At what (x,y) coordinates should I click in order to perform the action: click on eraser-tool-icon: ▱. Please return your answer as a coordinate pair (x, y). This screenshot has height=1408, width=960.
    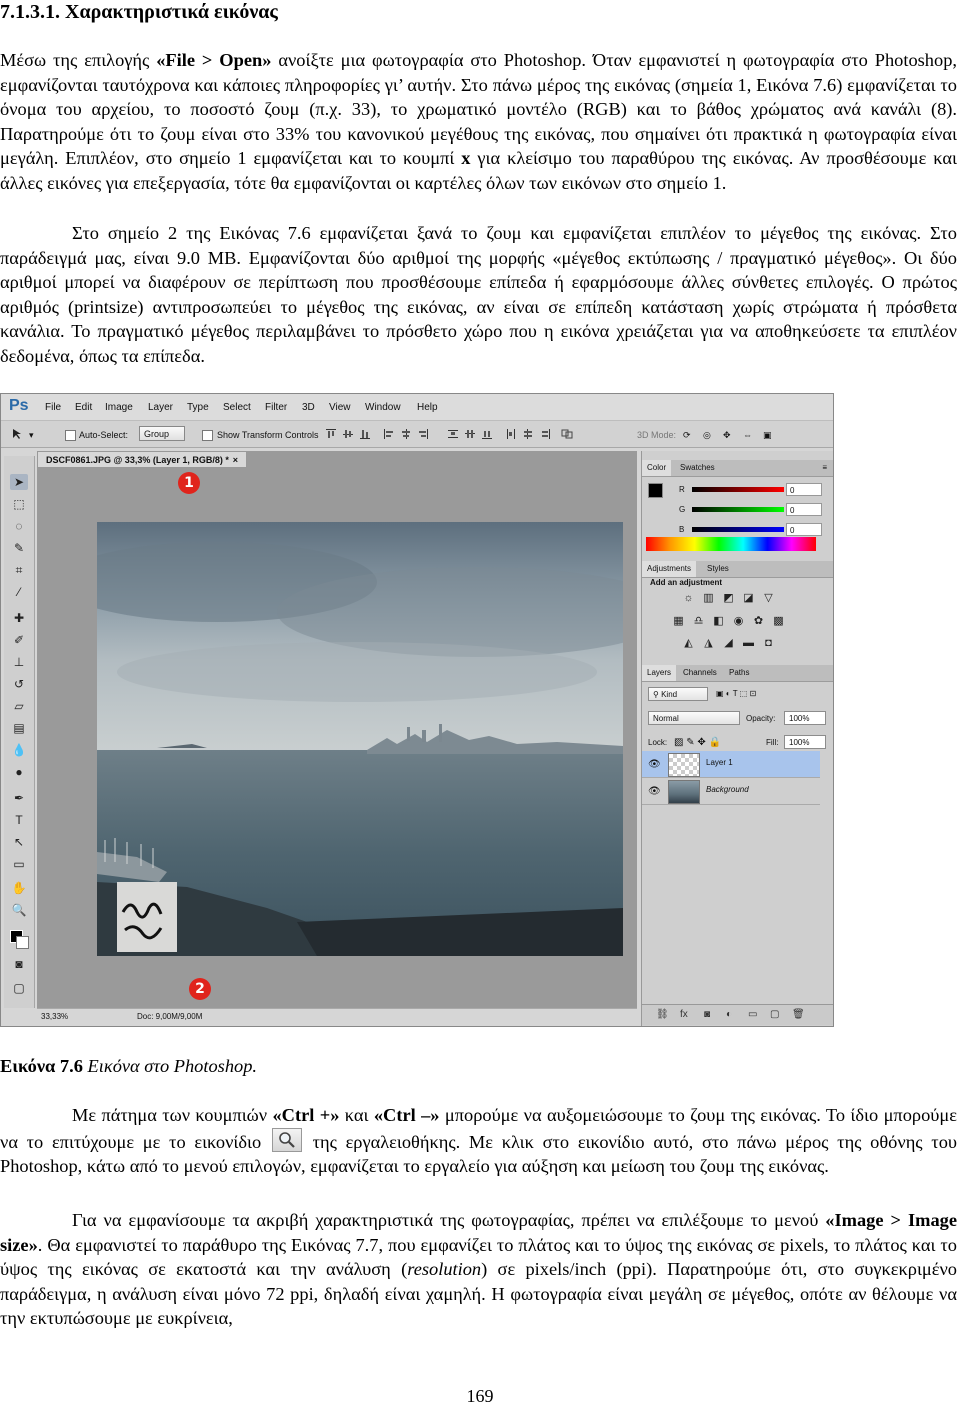
    Looking at the image, I should click on (19, 706).